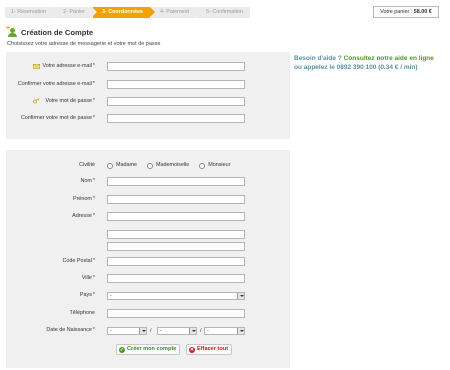 This screenshot has width=450, height=370. I want to click on radio-madame, so click(110, 165).